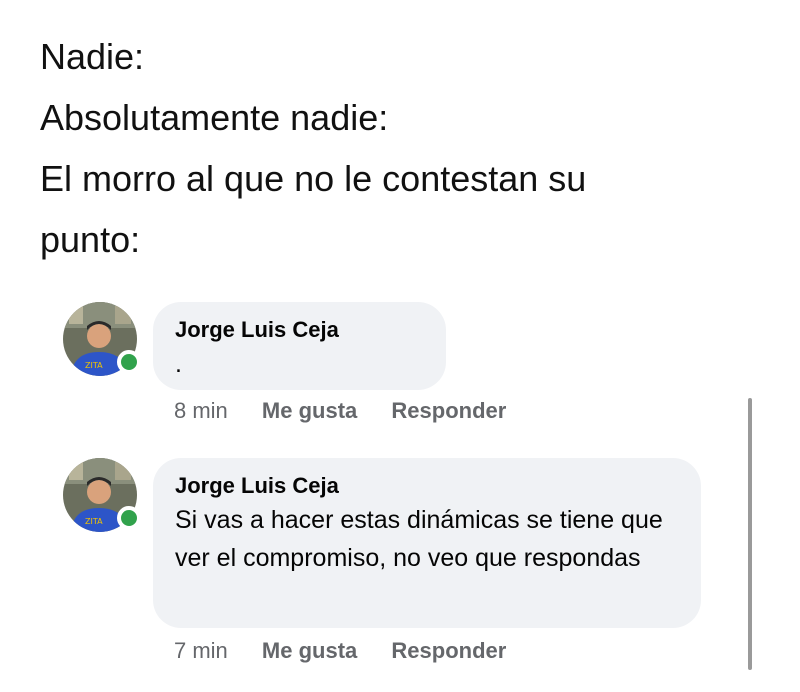 This screenshot has height=692, width=800. What do you see at coordinates (90, 239) in the screenshot?
I see `caption-line: punto:` at bounding box center [90, 239].